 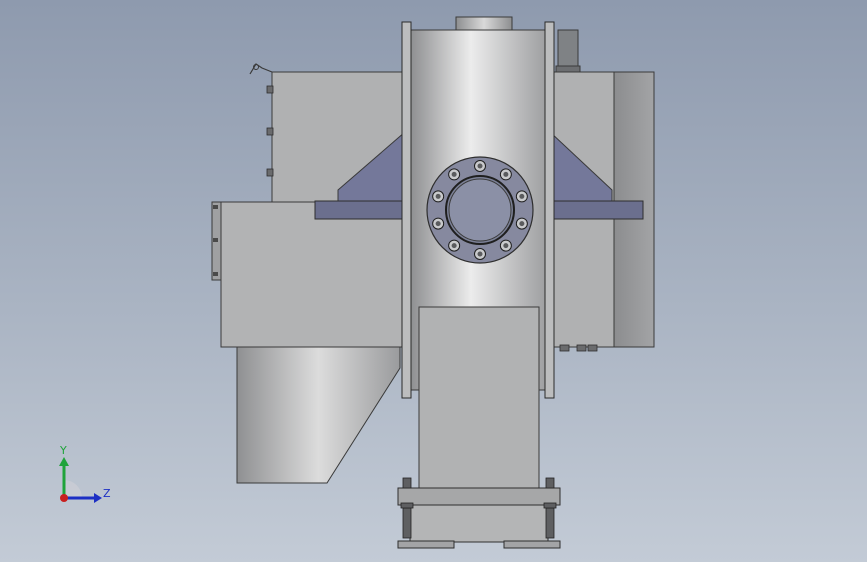 What do you see at coordinates (595, 210) in the screenshot?
I see `cross-beam-right` at bounding box center [595, 210].